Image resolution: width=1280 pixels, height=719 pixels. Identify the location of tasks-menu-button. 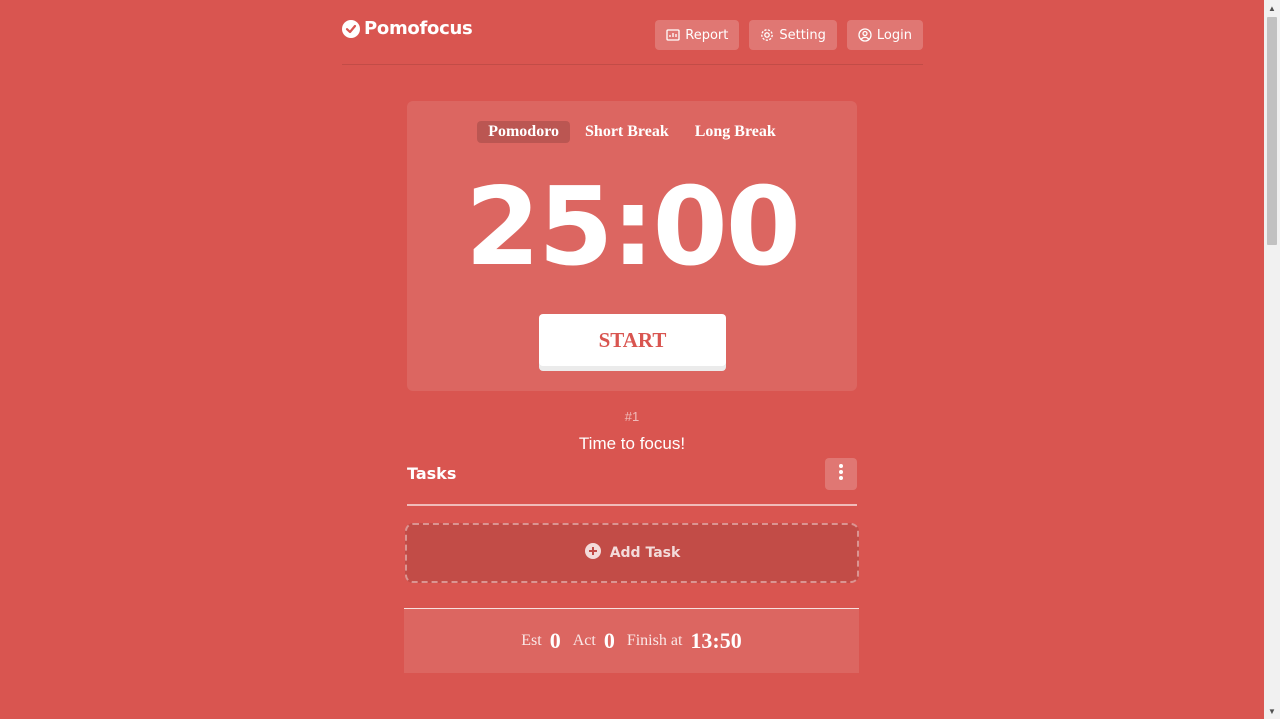
(841, 474).